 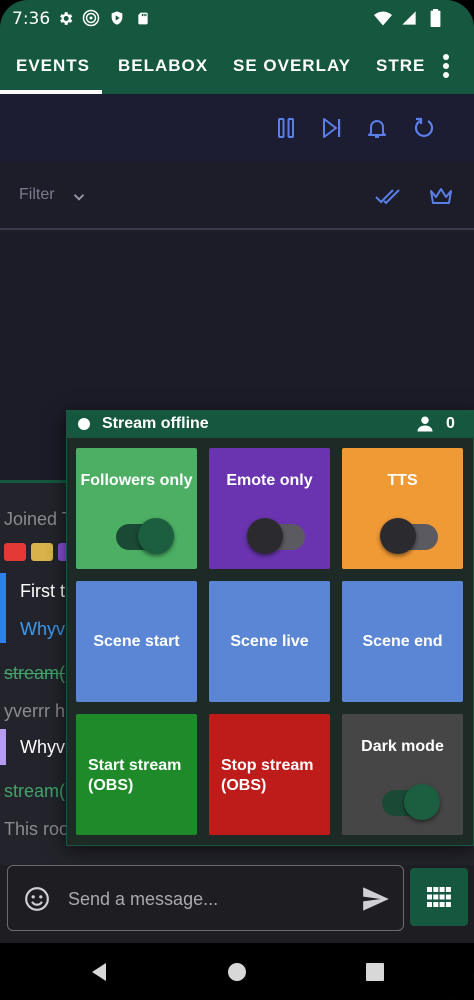 I want to click on chat-line: yverrr h, so click(x=35, y=711).